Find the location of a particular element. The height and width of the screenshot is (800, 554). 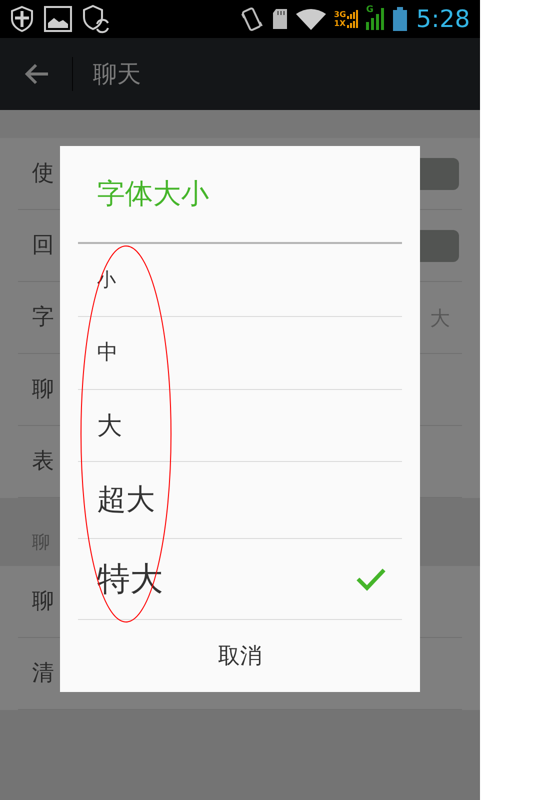

battery-icon is located at coordinates (400, 19).